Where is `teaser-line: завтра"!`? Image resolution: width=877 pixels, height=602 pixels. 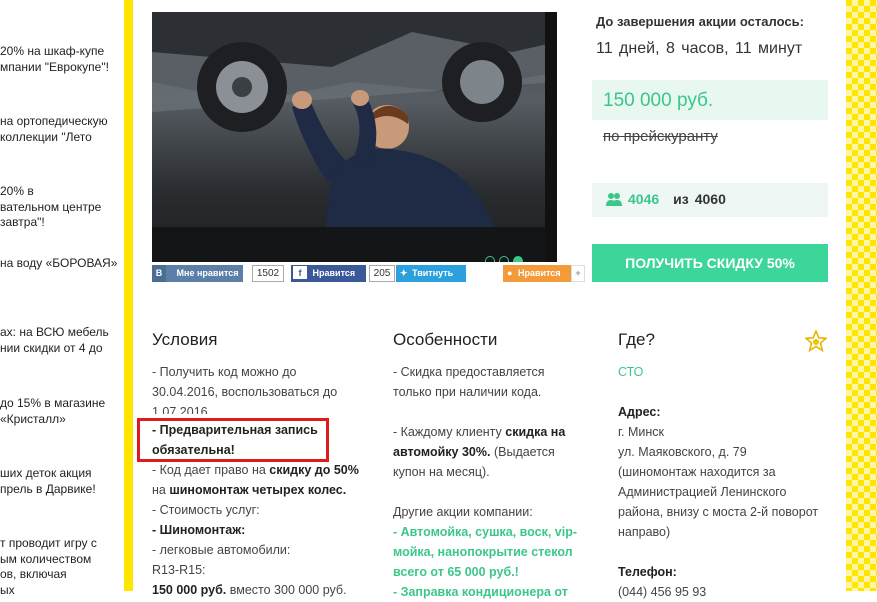
teaser-line: завтра"! is located at coordinates (22, 222).